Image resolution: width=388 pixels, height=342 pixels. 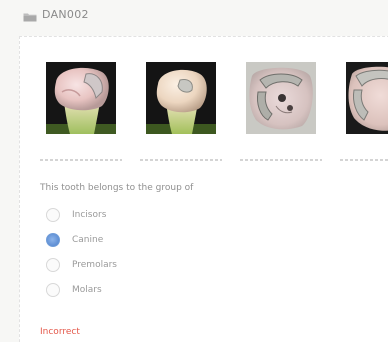 What do you see at coordinates (88, 240) in the screenshot?
I see `option-label-canine: Canine` at bounding box center [88, 240].